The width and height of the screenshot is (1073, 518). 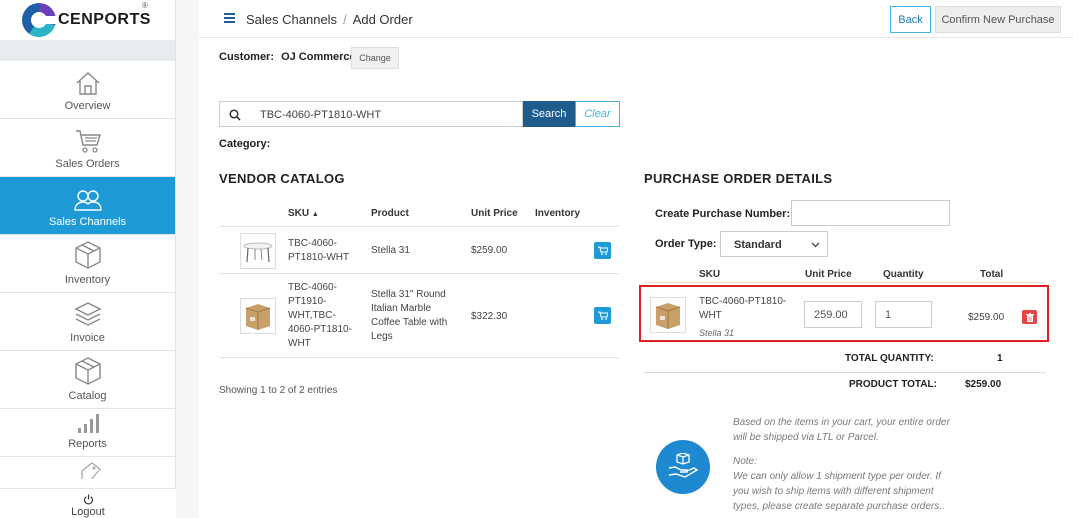 I want to click on sidebar-item-label: Sales Orders, so click(x=87, y=164).